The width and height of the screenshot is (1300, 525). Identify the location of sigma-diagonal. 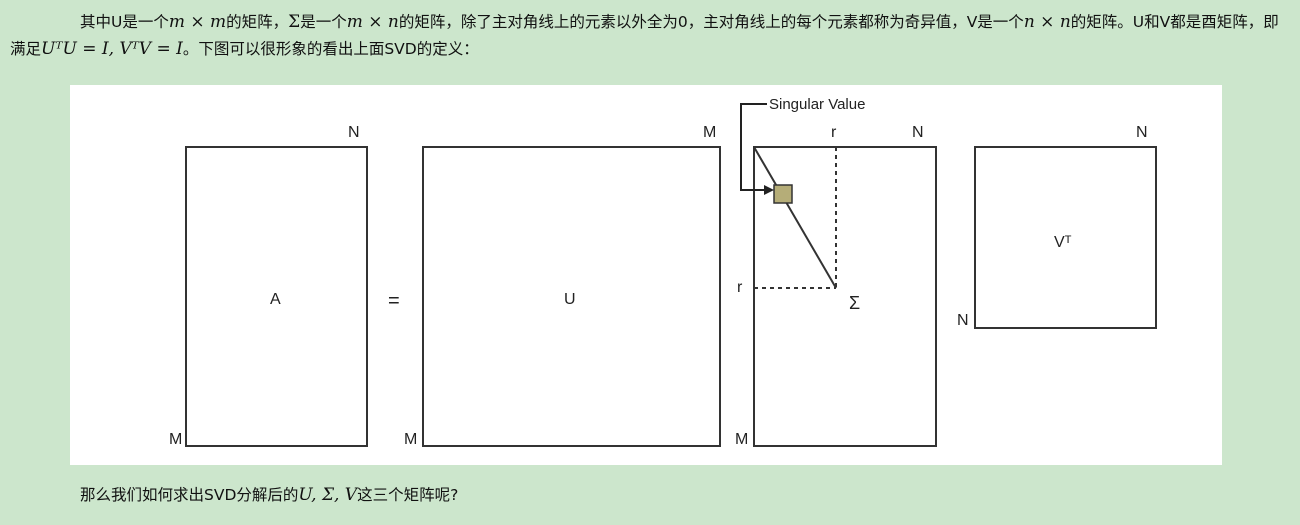
(795, 217).